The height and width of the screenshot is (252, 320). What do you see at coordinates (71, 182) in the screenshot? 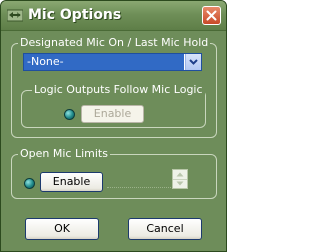
I see `open-mic-enable-button: Enable` at bounding box center [71, 182].